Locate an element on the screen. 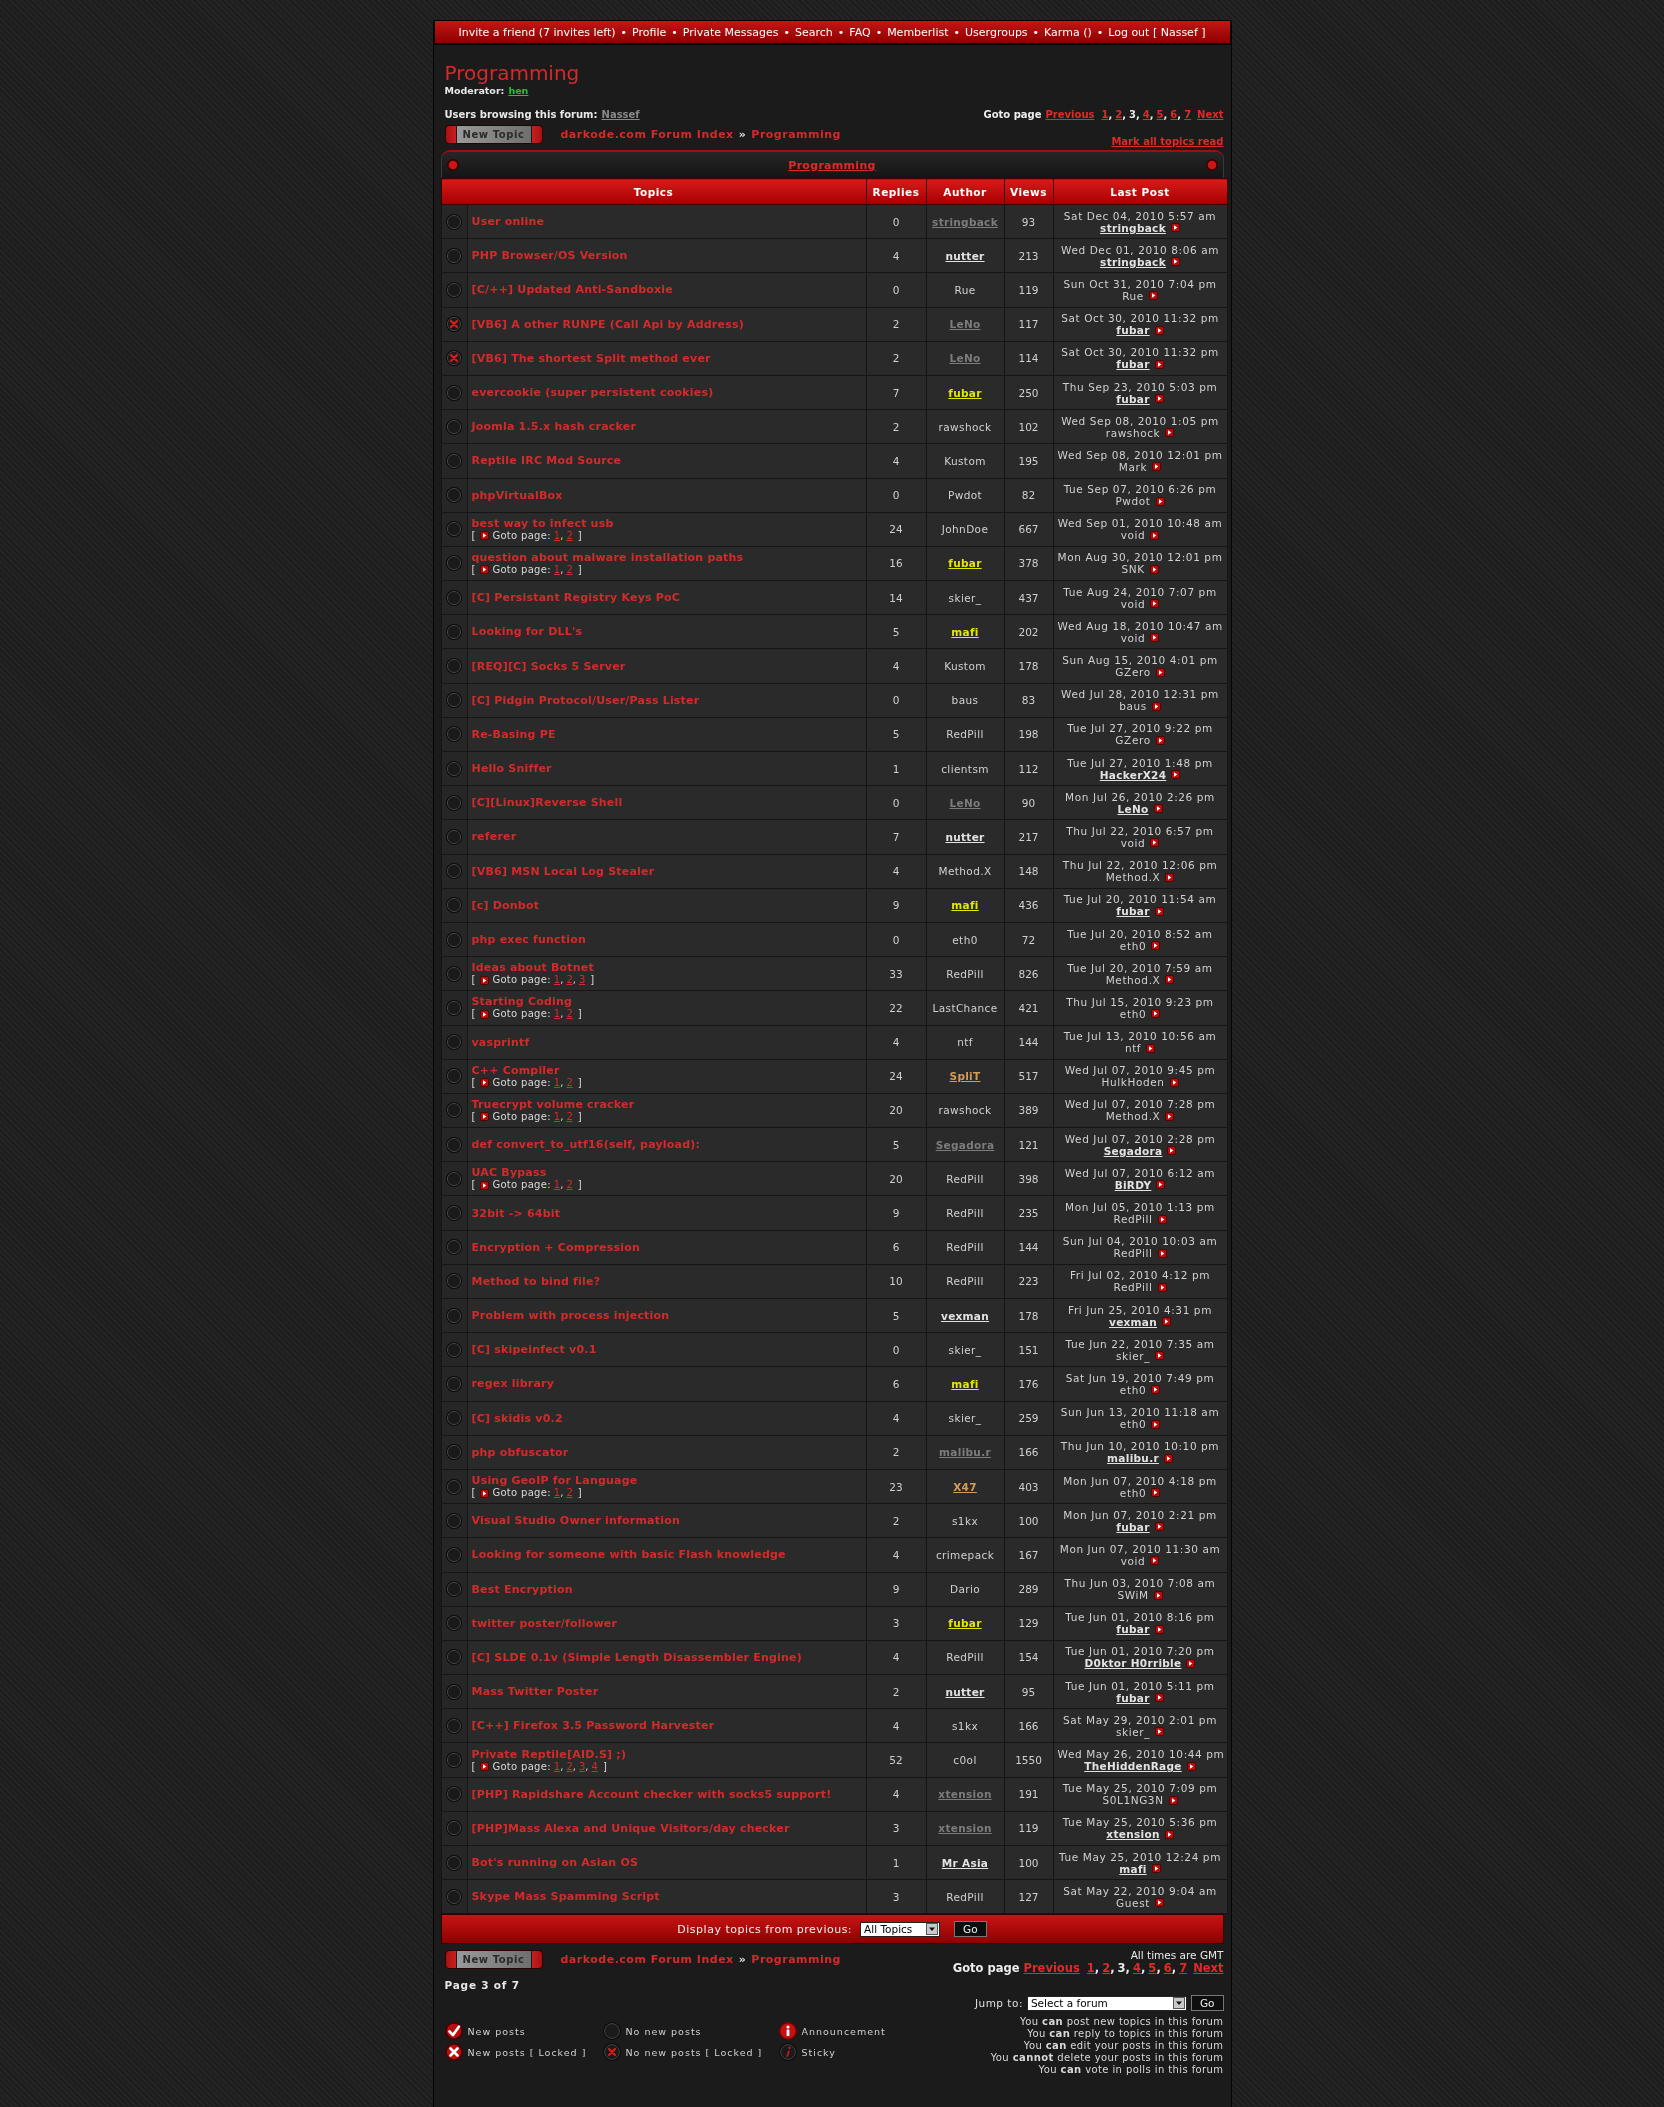  topic-link: regex library is located at coordinates (513, 1384).